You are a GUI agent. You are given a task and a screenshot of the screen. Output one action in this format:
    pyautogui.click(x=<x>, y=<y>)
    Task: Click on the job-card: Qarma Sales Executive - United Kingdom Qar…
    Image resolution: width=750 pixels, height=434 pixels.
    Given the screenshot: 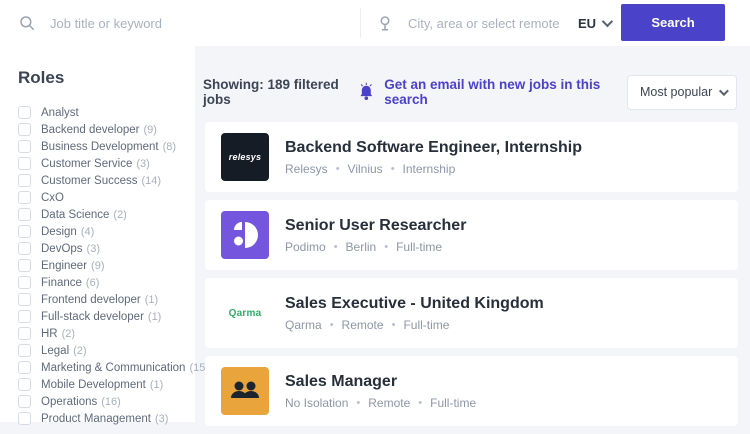 What is the action you would take?
    pyautogui.click(x=471, y=313)
    